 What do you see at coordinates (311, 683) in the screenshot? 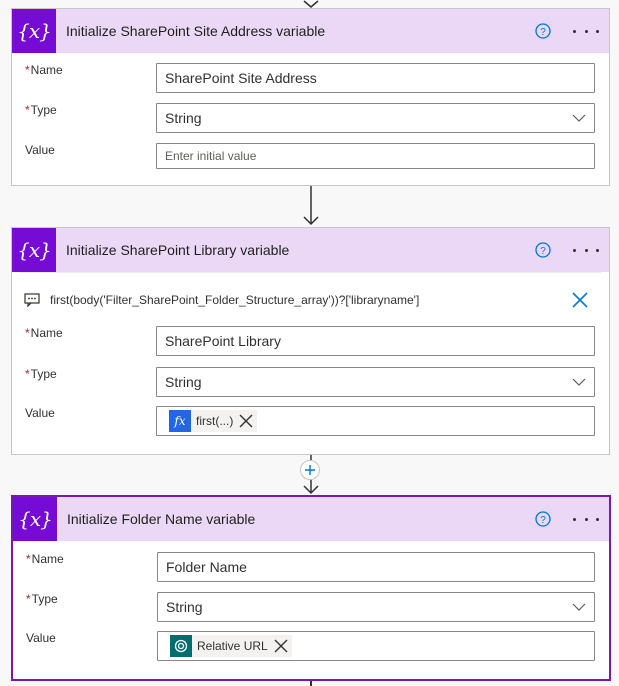
I see `connector-line` at bounding box center [311, 683].